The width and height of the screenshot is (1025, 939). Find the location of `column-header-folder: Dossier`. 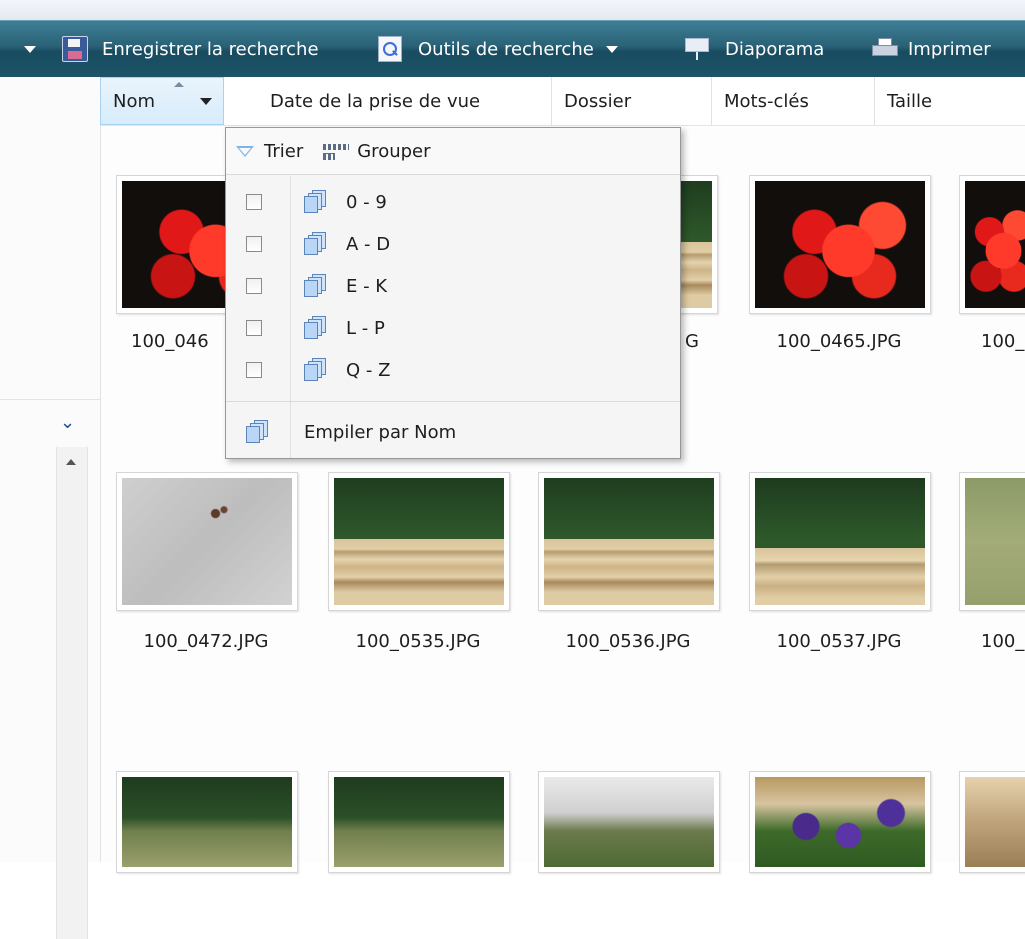

column-header-folder: Dossier is located at coordinates (632, 101).